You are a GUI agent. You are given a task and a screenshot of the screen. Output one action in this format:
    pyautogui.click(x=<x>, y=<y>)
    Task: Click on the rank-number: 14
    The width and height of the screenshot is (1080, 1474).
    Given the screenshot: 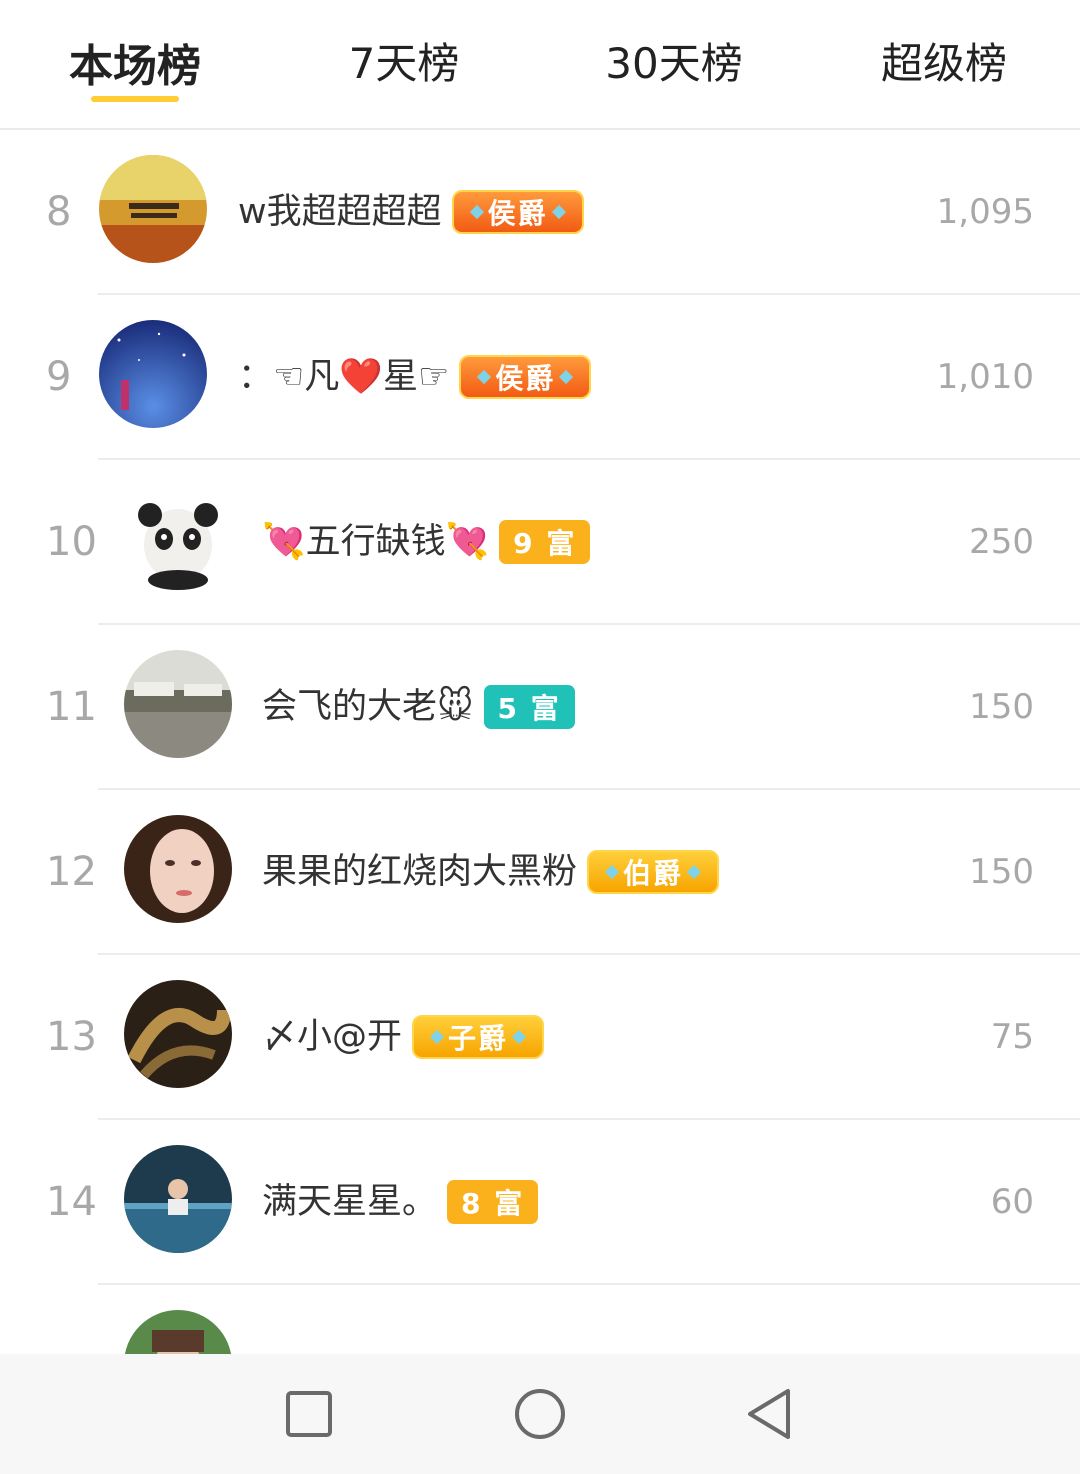 What is the action you would take?
    pyautogui.click(x=71, y=1202)
    